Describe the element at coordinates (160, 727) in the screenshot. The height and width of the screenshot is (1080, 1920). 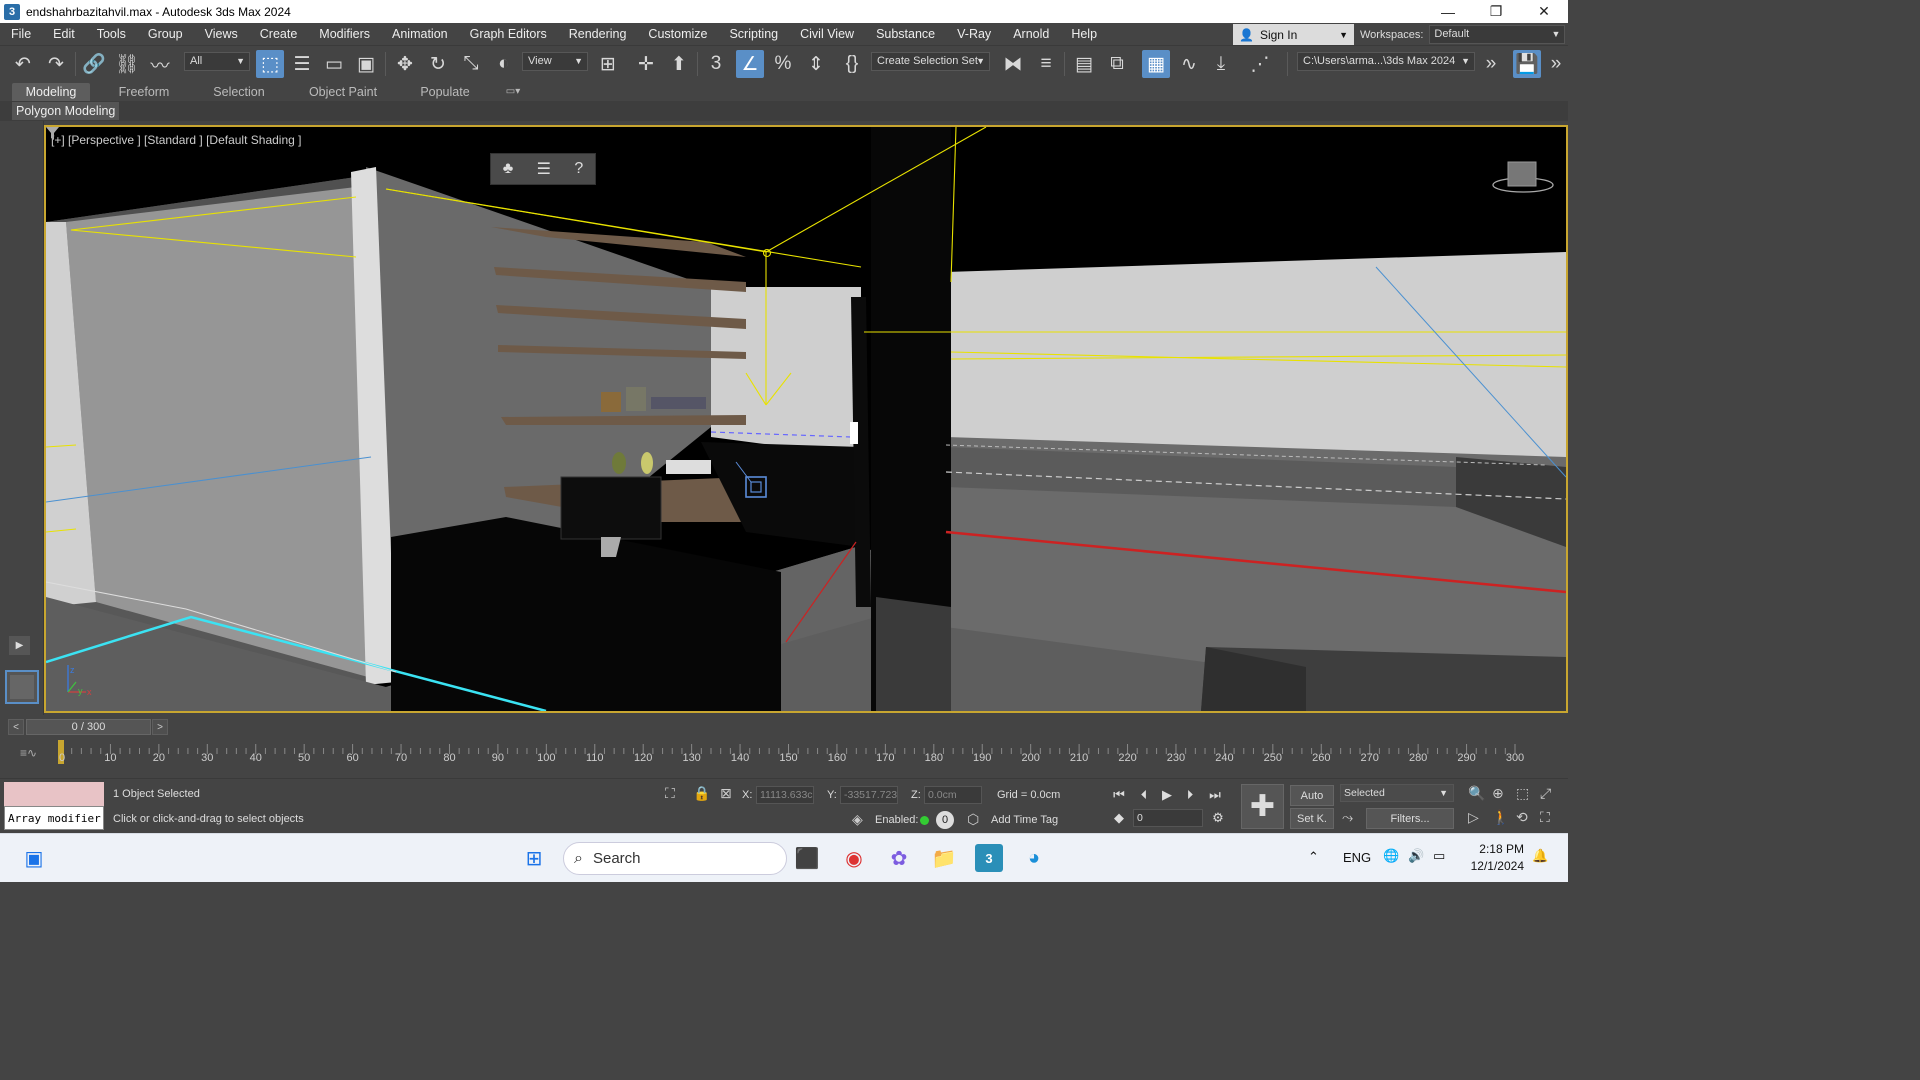
I see `next-frame-icon: >` at that location.